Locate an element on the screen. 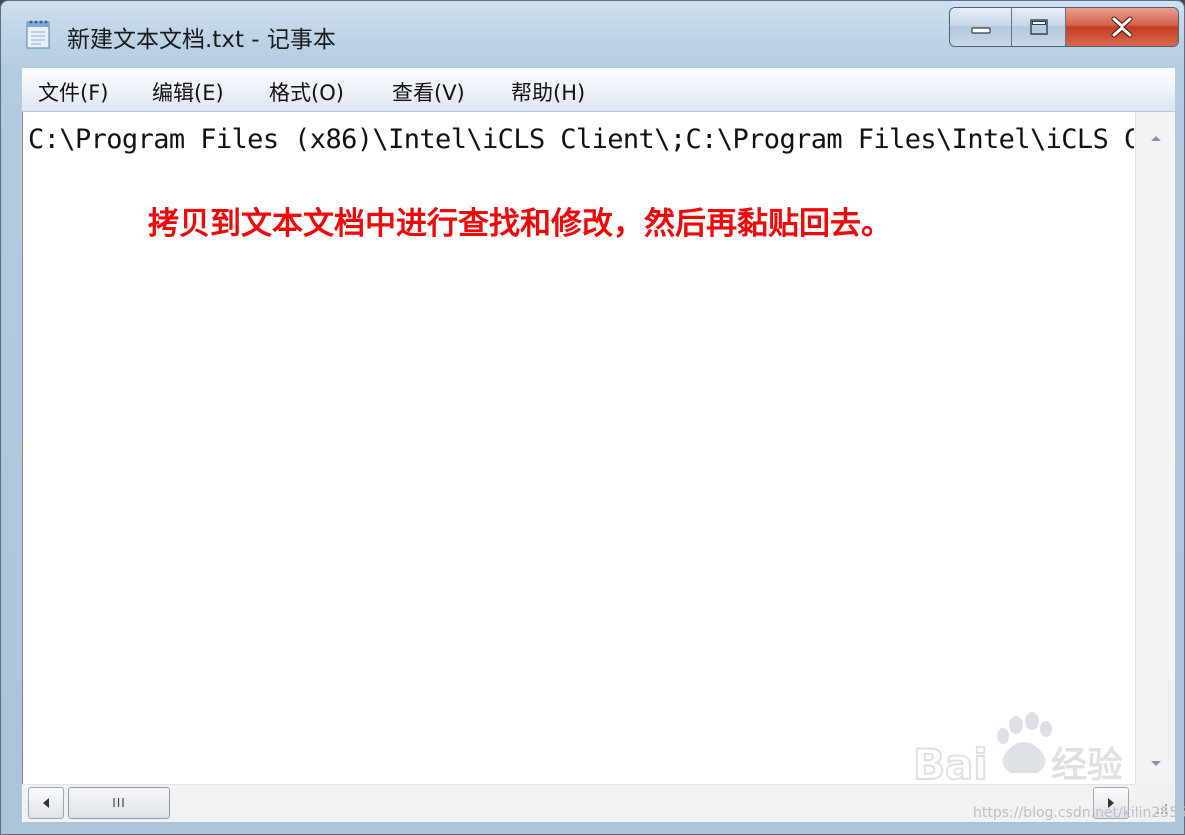 This screenshot has width=1185, height=835. maximize-button is located at coordinates (1039, 27).